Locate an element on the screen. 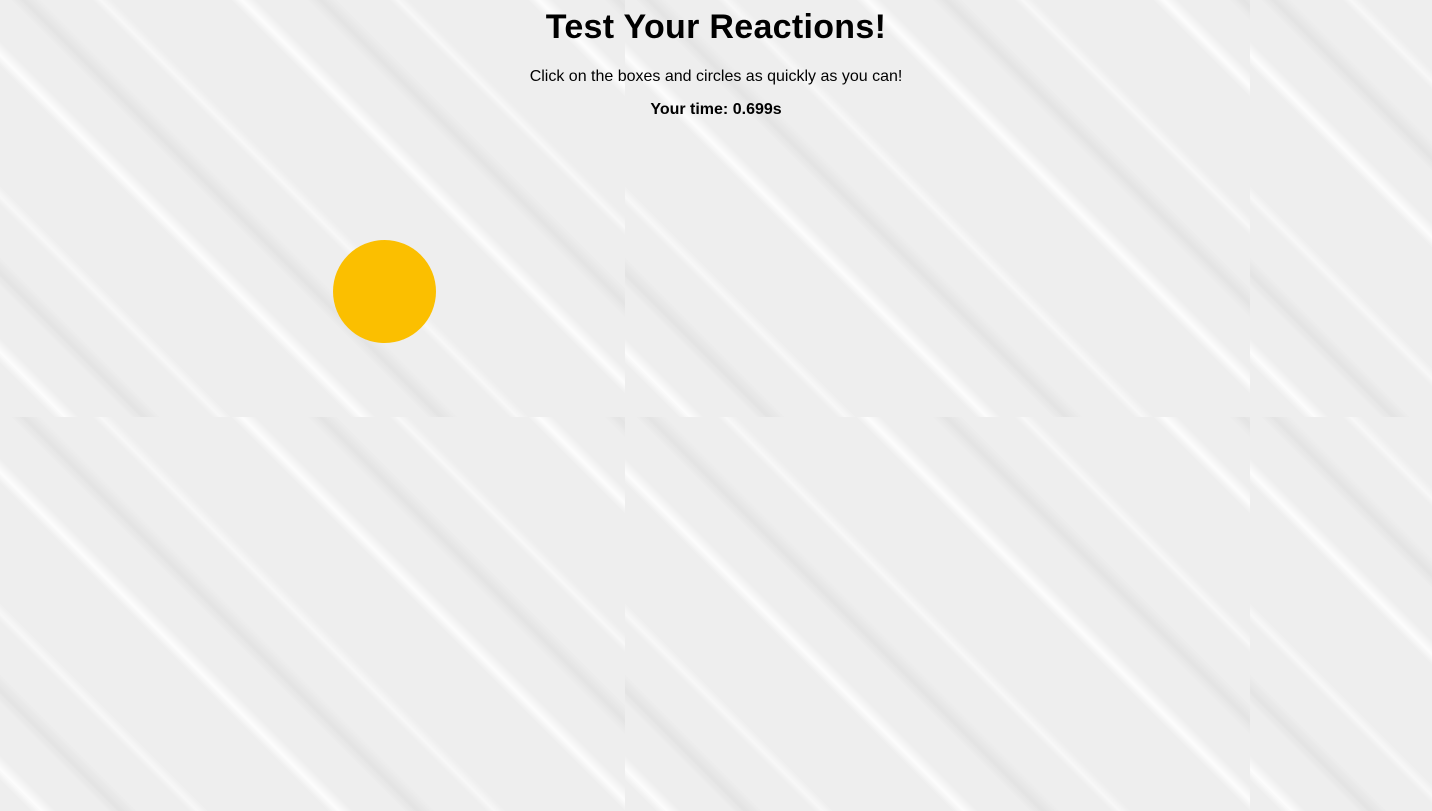 This screenshot has height=811, width=1432. target-circle is located at coordinates (384, 291).